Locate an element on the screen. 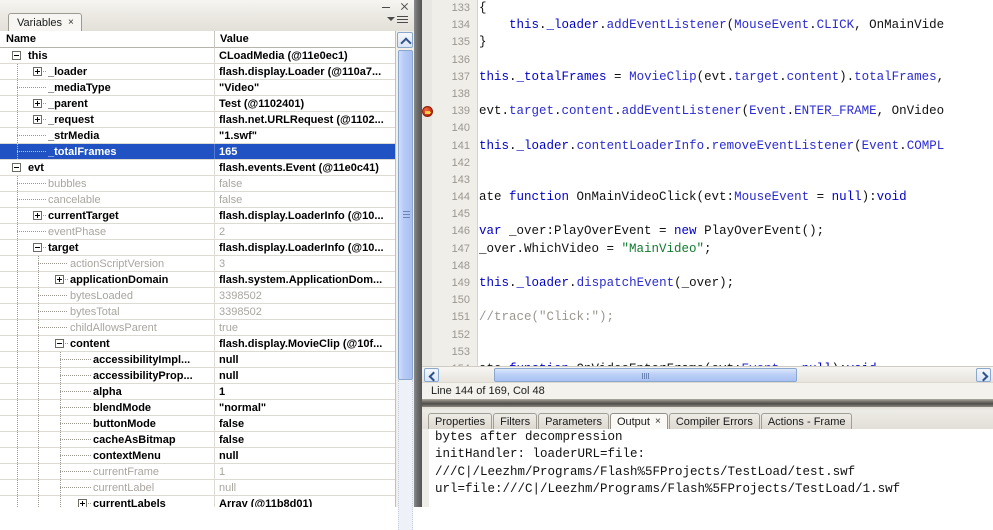 Image resolution: width=993 pixels, height=530 pixels. code-line: //trace("Click:"); is located at coordinates (736, 317).